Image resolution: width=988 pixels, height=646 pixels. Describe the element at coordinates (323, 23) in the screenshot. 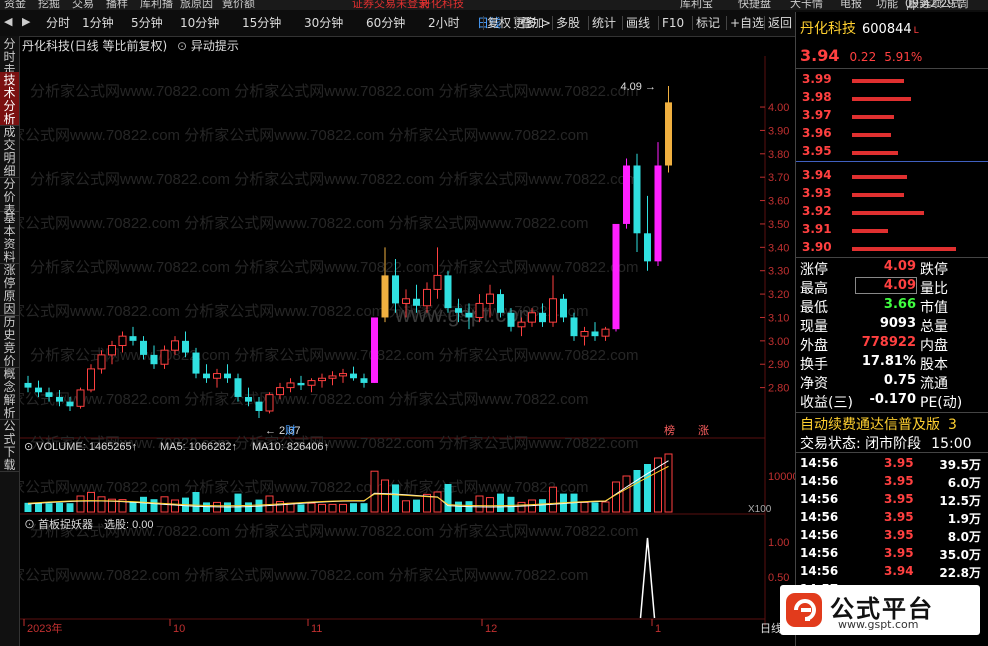

I see `period-tab: 30分钟` at that location.